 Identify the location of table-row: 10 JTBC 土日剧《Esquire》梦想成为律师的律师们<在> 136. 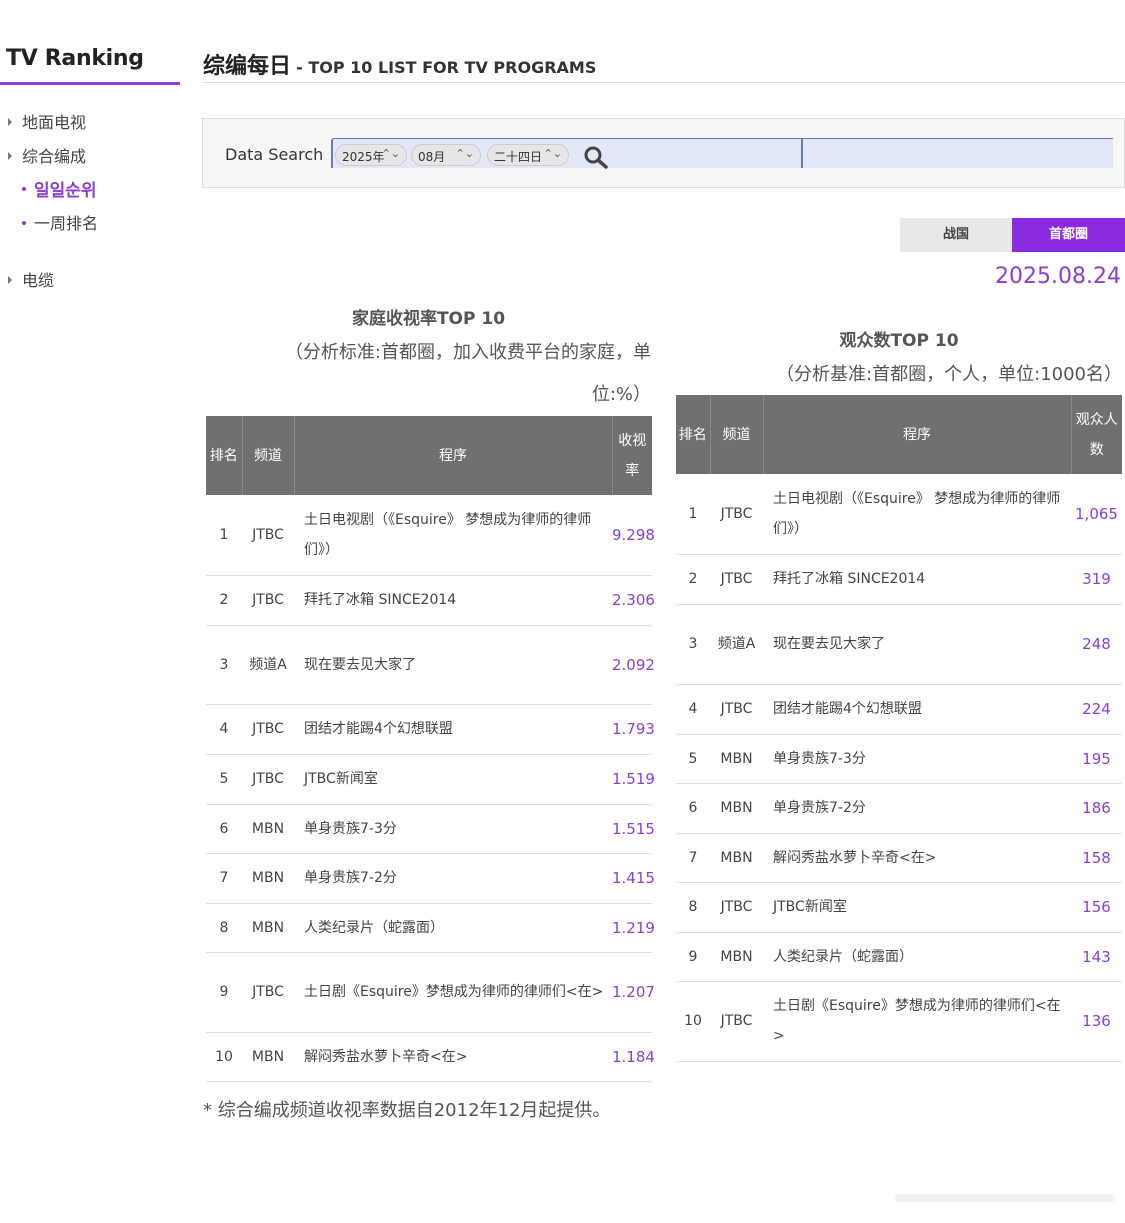
(899, 1021).